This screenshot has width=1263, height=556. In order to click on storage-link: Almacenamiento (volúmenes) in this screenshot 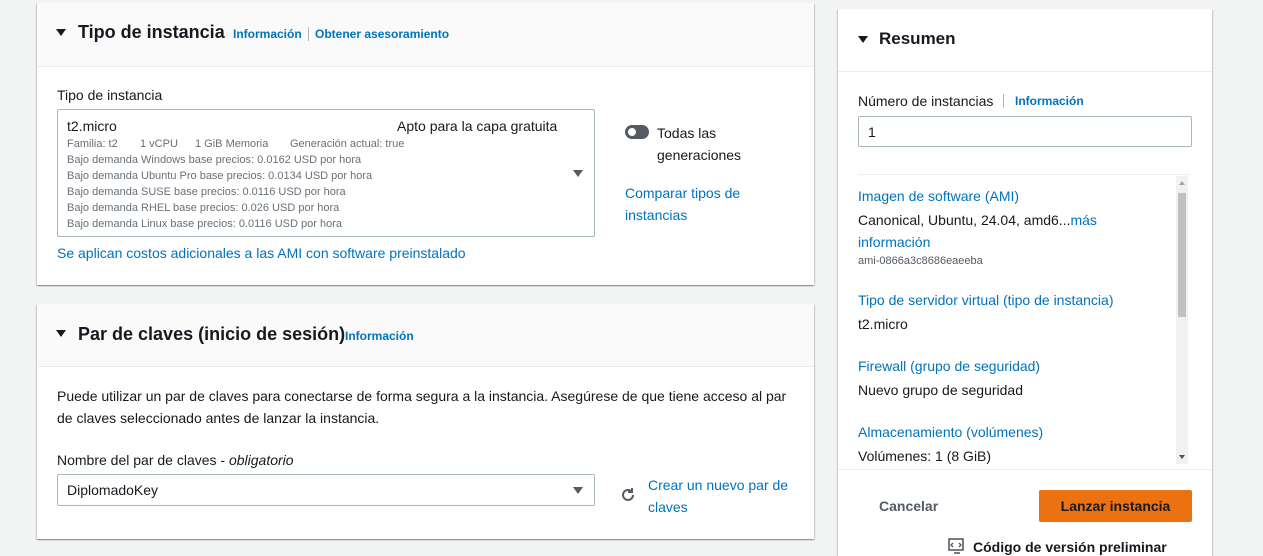, I will do `click(950, 432)`.